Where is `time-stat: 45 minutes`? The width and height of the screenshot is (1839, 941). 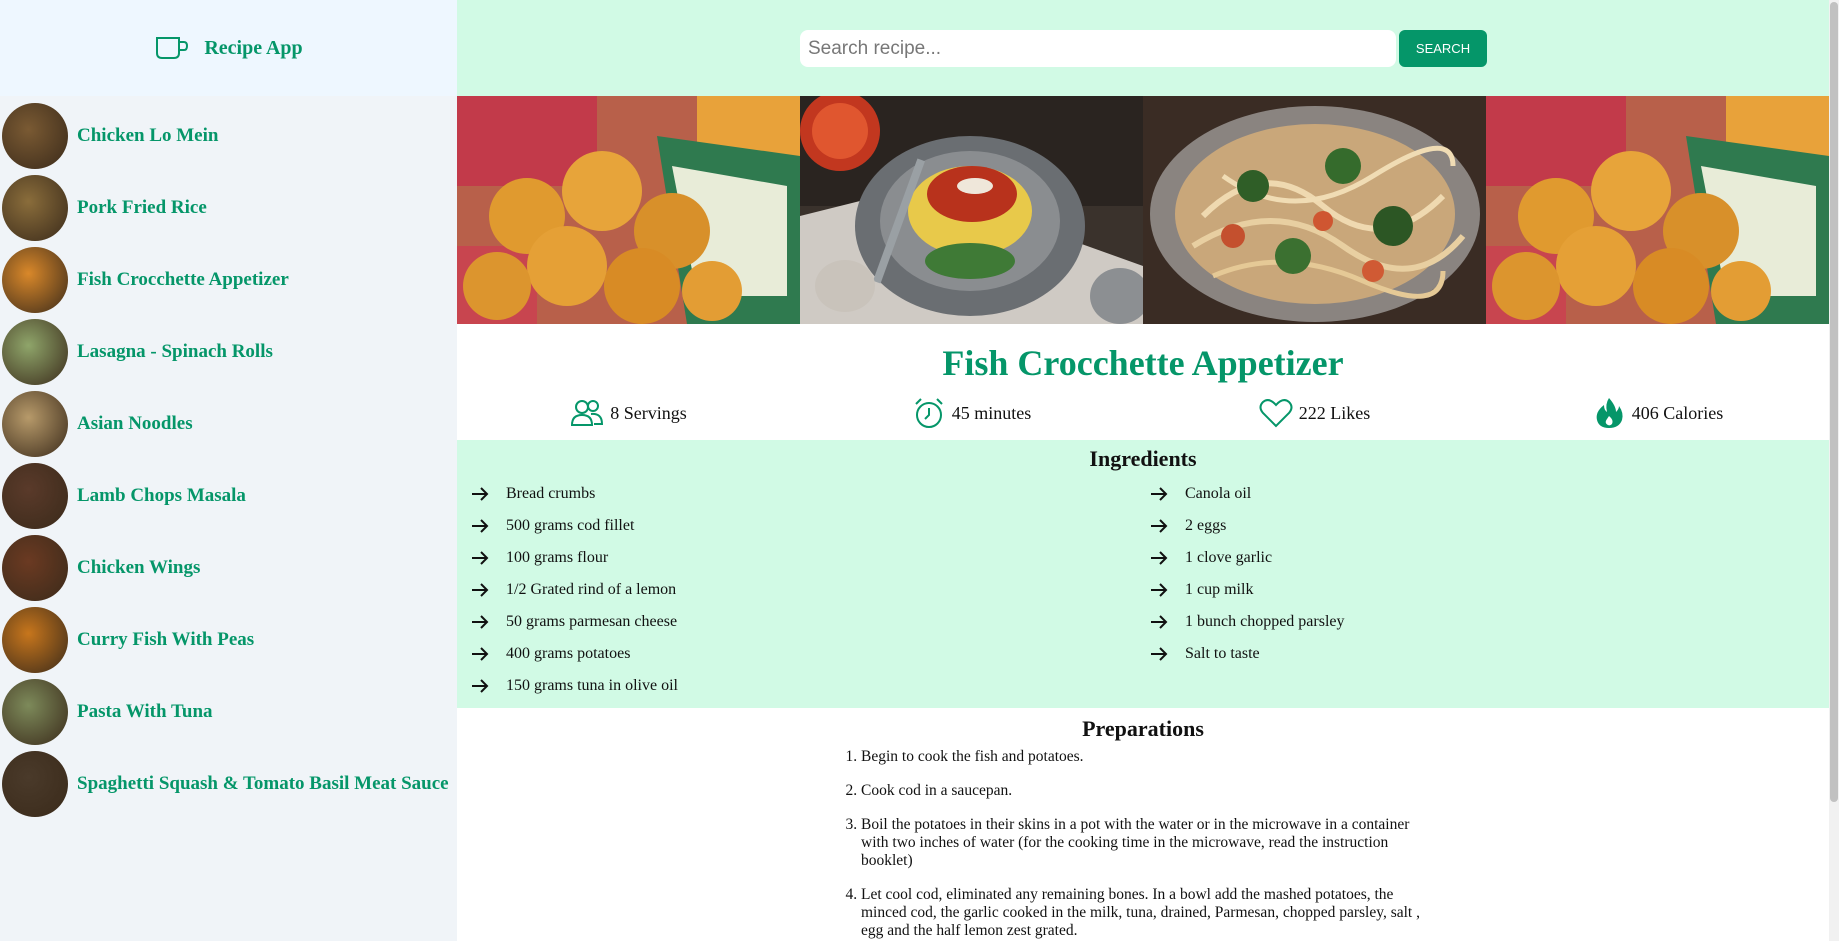
time-stat: 45 minutes is located at coordinates (971, 413).